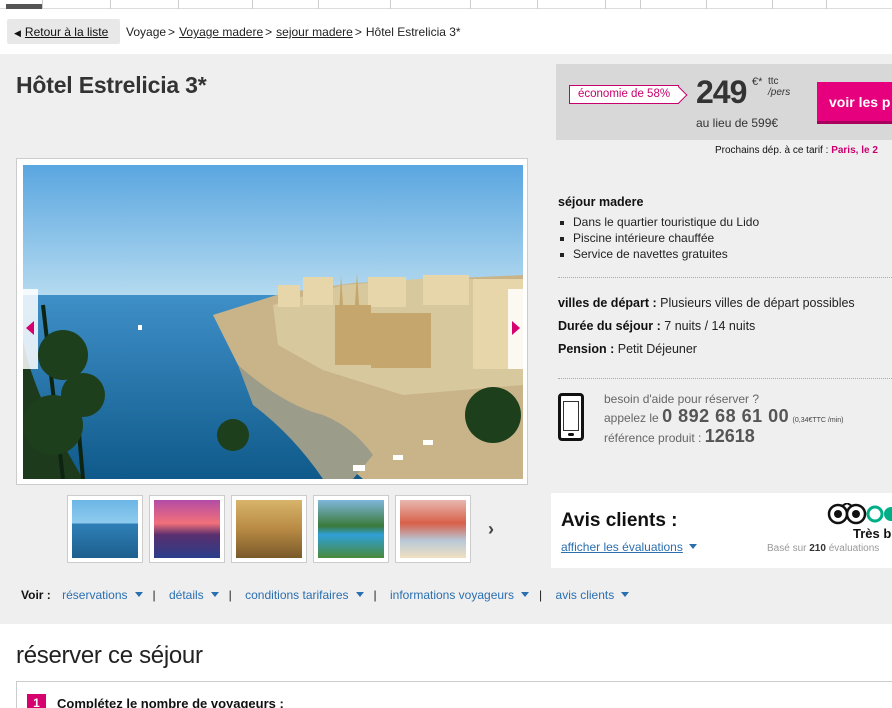  Describe the element at coordinates (36, 701) in the screenshot. I see `step-number: 1` at that location.